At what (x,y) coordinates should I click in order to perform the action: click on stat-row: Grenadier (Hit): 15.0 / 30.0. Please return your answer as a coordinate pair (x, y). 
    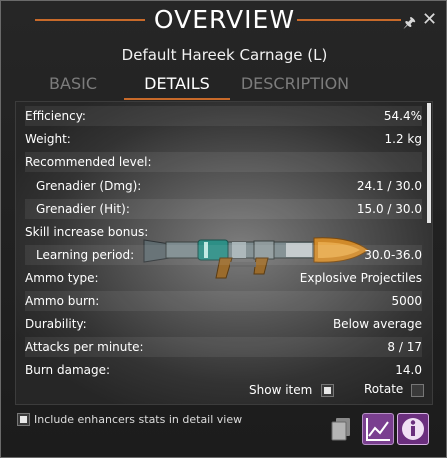
    Looking at the image, I should click on (223, 209).